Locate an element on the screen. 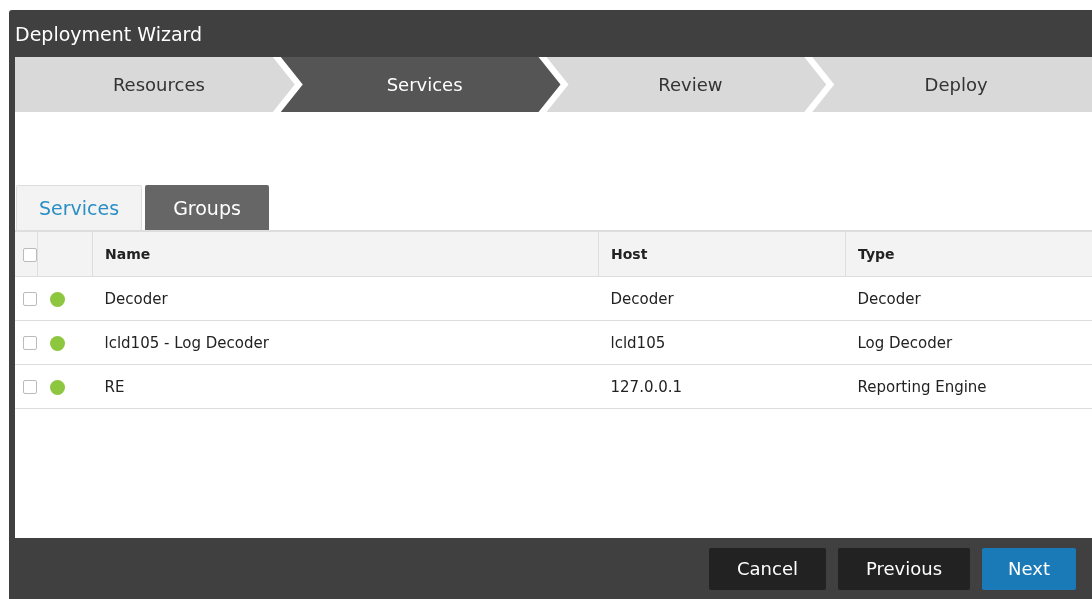 This screenshot has width=1092, height=599. table-cell: Log Decoder is located at coordinates (905, 342).